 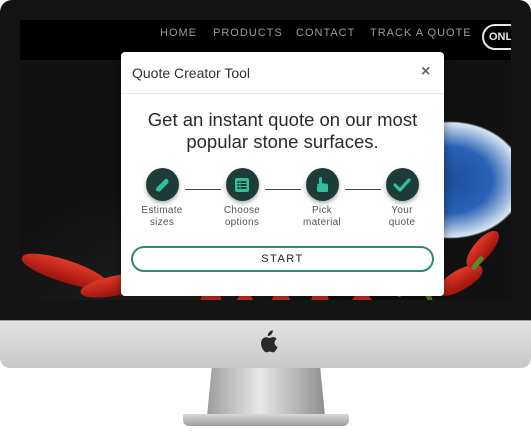 I want to click on modal-header: Quote Creator Tool ×, so click(x=282, y=73).